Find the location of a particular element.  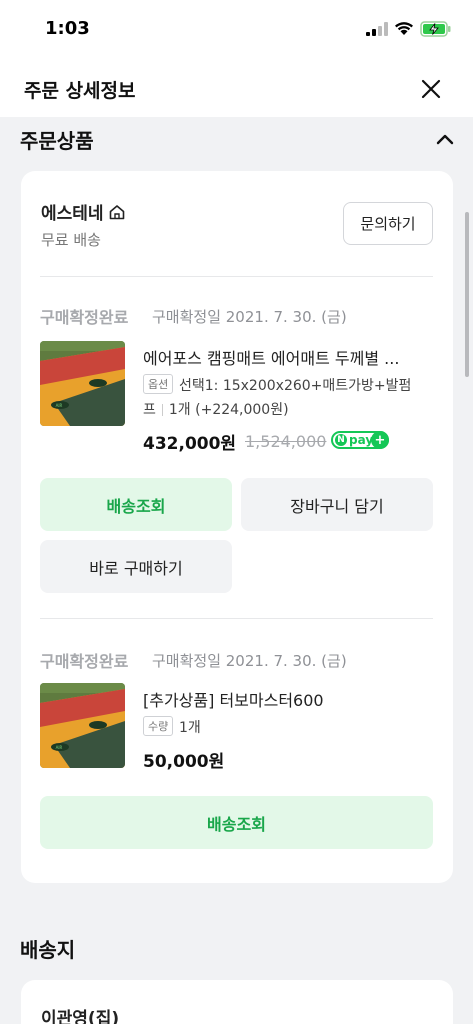

shipping-address-card: 이관영(집) is located at coordinates (237, 1002).